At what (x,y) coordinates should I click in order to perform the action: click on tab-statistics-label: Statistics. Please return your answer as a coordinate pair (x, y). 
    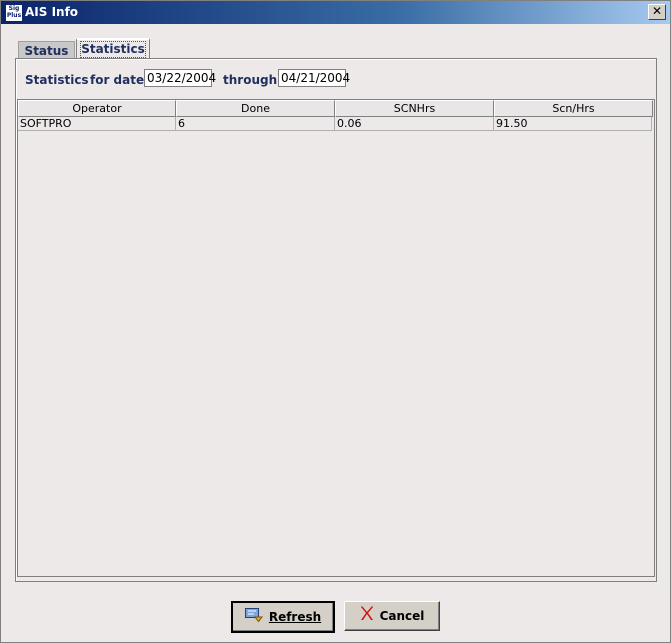
    Looking at the image, I should click on (113, 49).